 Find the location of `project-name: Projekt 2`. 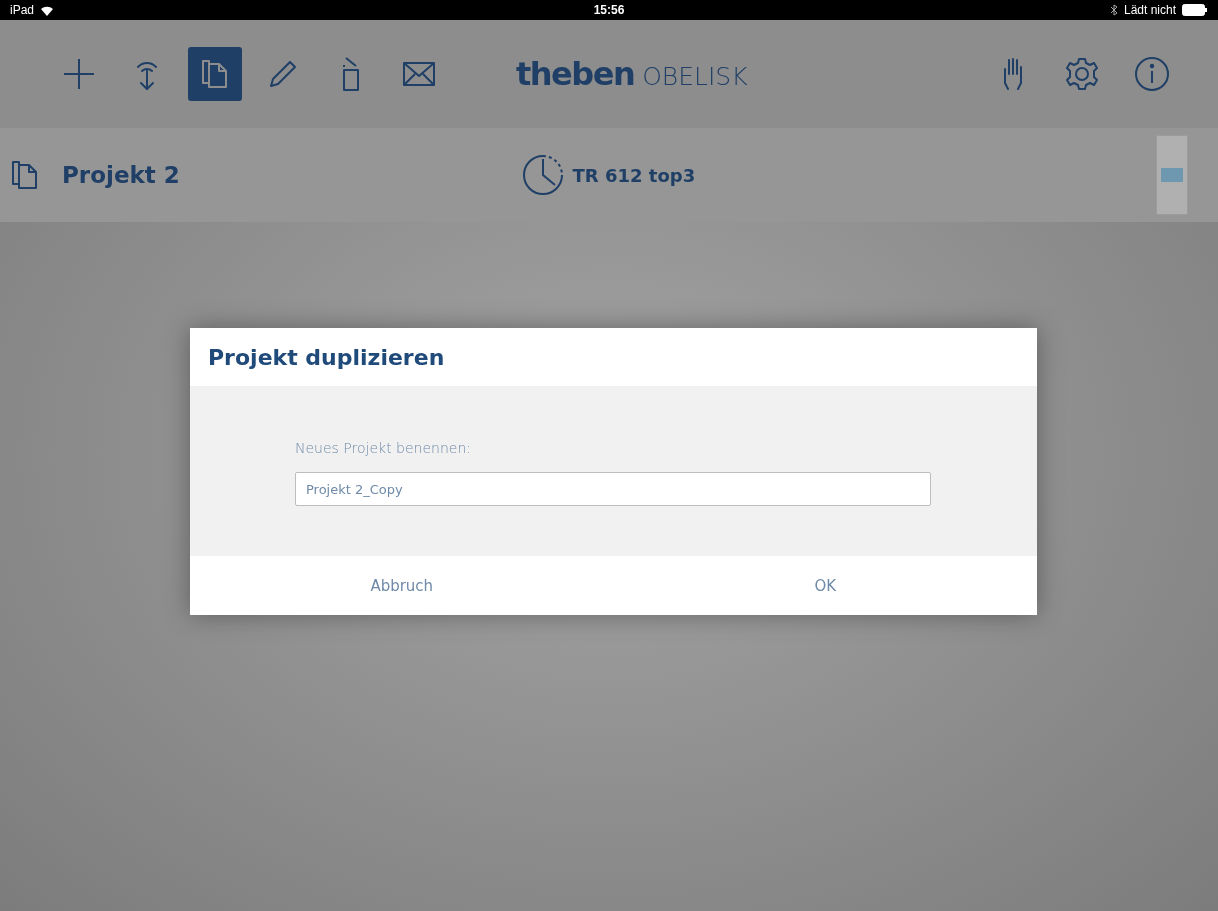

project-name: Projekt 2 is located at coordinates (121, 175).